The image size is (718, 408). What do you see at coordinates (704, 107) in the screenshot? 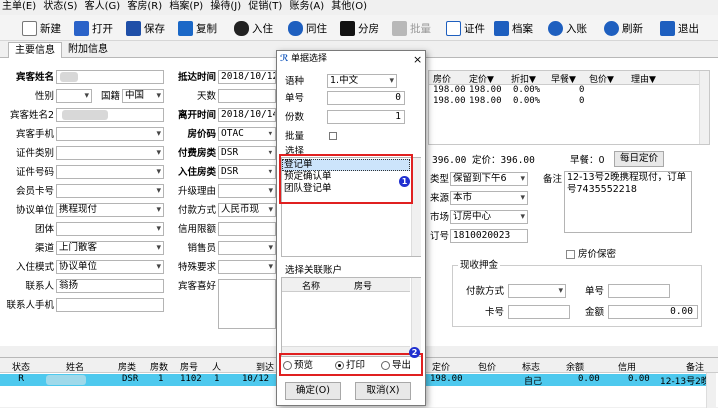
I see `rate-grid-scrollbar` at bounding box center [704, 107].